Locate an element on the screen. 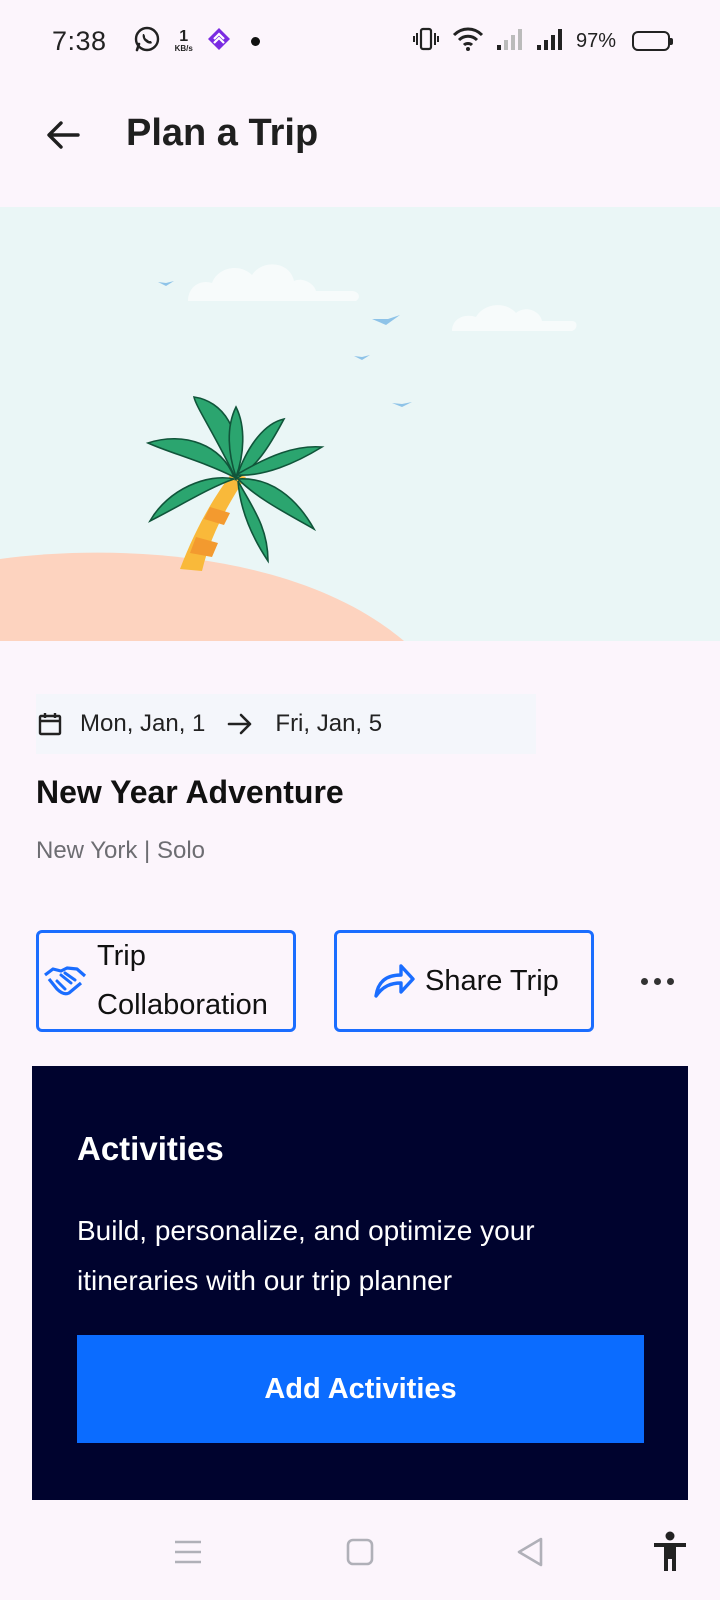 This screenshot has width=720, height=1600. menu-icon is located at coordinates (188, 1552).